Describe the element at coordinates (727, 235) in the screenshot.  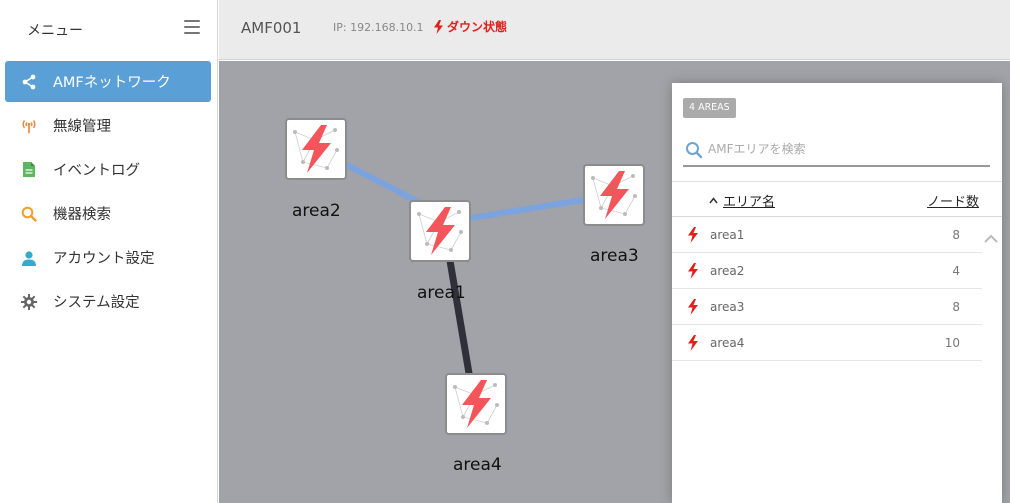
I see `row-area-name: area1` at that location.